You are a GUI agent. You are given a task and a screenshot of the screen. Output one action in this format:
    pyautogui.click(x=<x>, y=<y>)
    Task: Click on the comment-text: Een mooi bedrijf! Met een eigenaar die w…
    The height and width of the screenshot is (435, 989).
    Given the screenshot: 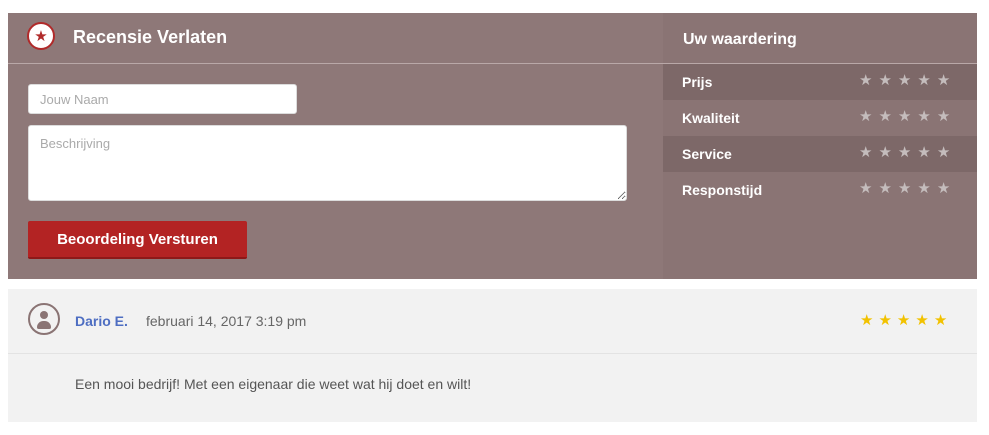 What is the action you would take?
    pyautogui.click(x=273, y=384)
    